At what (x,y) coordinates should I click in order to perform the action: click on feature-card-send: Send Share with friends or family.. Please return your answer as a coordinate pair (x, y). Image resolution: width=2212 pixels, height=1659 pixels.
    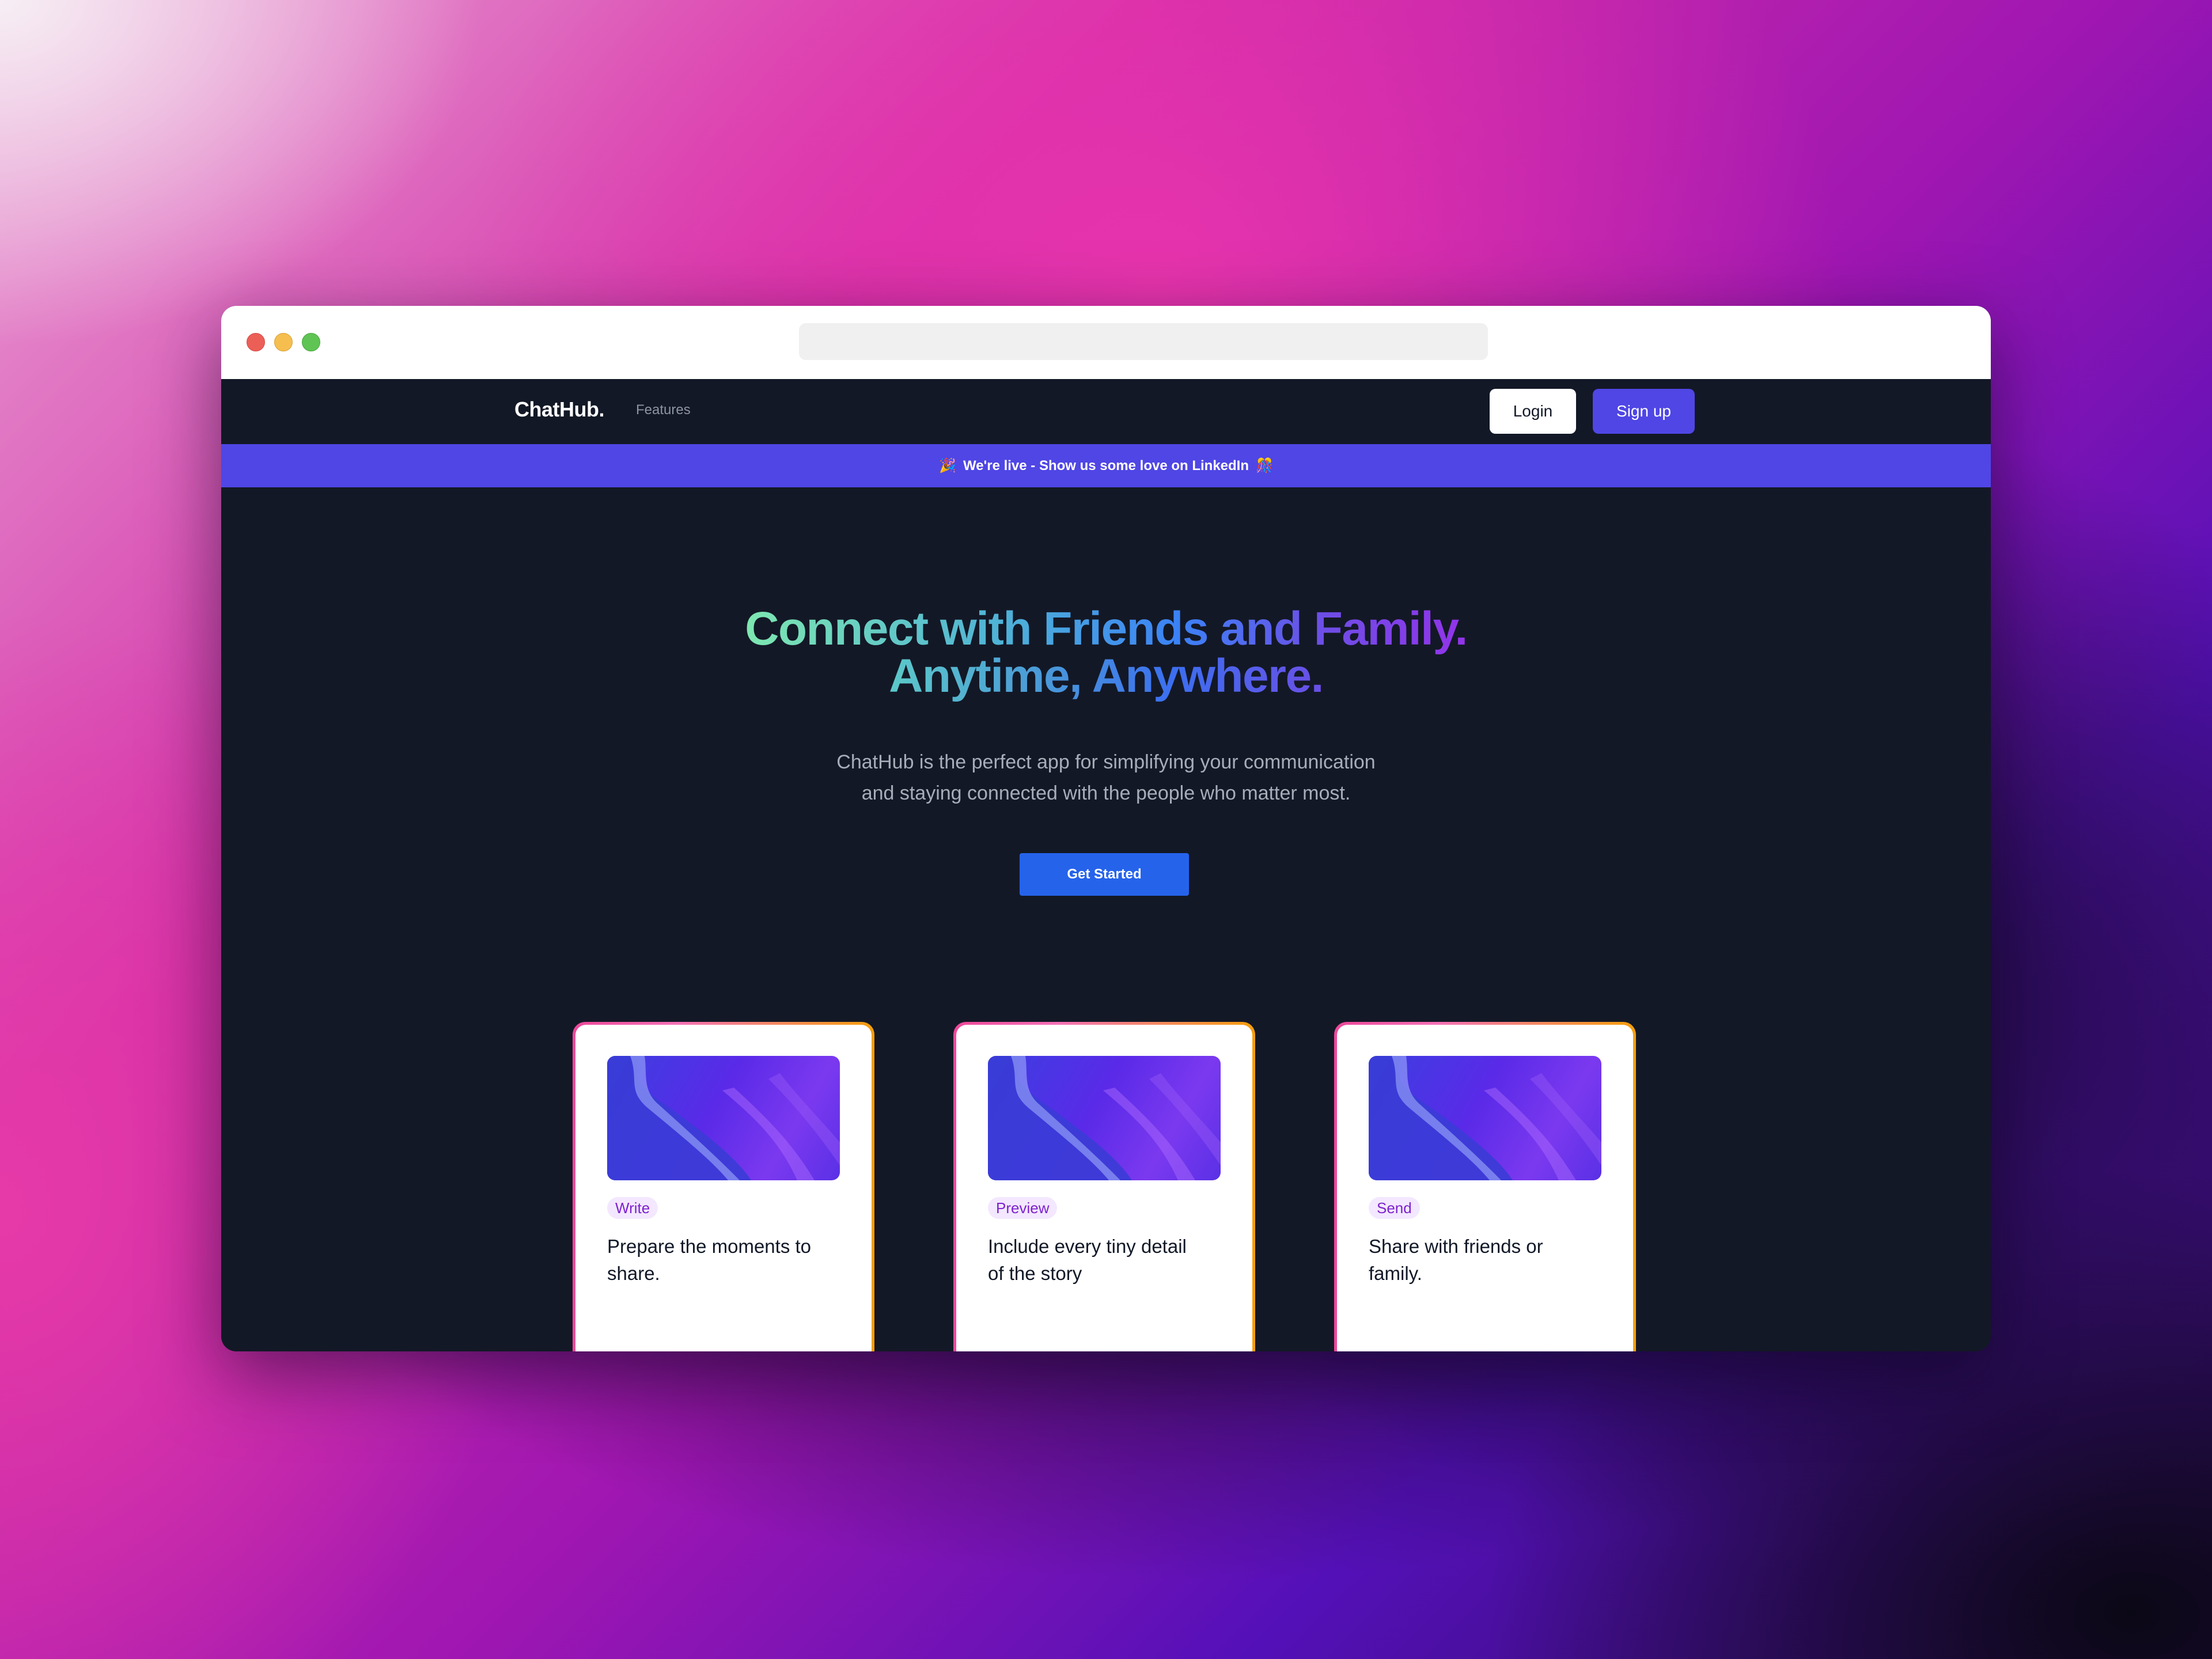
    Looking at the image, I should click on (1485, 1186).